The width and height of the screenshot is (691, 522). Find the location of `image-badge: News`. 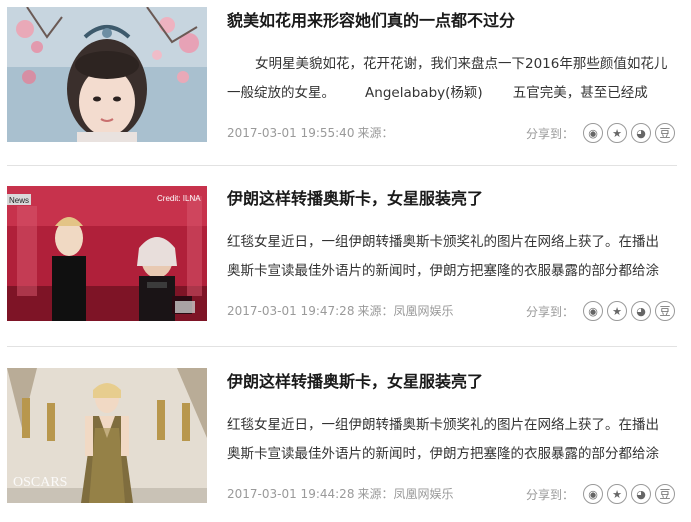

image-badge: News is located at coordinates (19, 200).